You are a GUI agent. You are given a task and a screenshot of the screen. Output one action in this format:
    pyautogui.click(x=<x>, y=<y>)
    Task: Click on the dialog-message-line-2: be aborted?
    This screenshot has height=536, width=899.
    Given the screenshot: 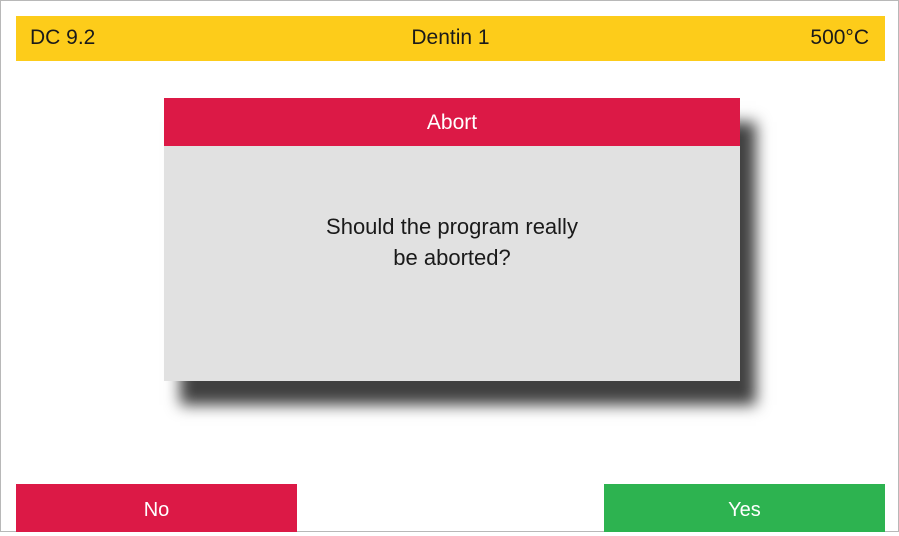 What is the action you would take?
    pyautogui.click(x=452, y=257)
    